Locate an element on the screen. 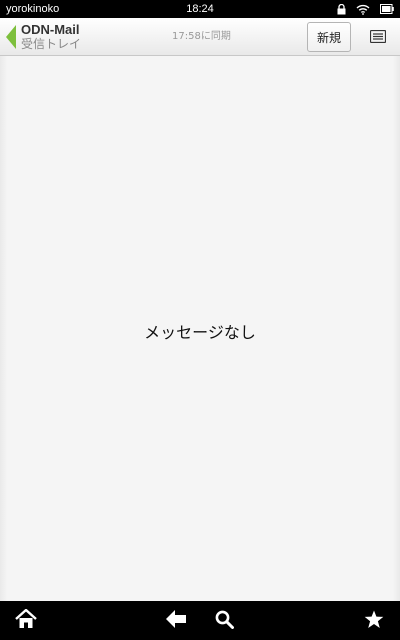  search-button is located at coordinates (224, 621).